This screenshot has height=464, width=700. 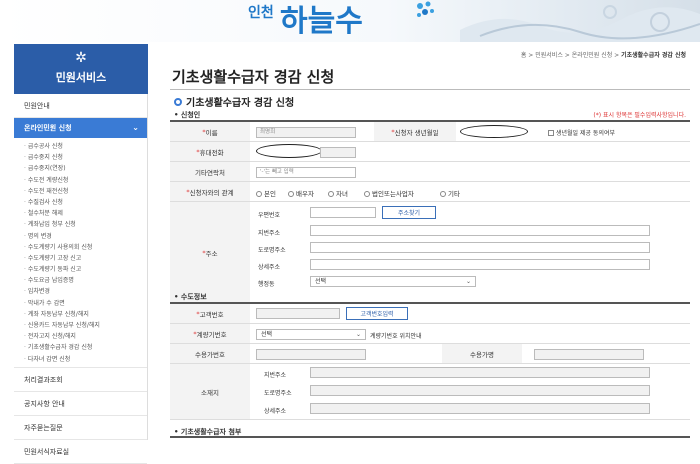 What do you see at coordinates (430, 152) in the screenshot?
I see `form-row-phone: 휴대전화` at bounding box center [430, 152].